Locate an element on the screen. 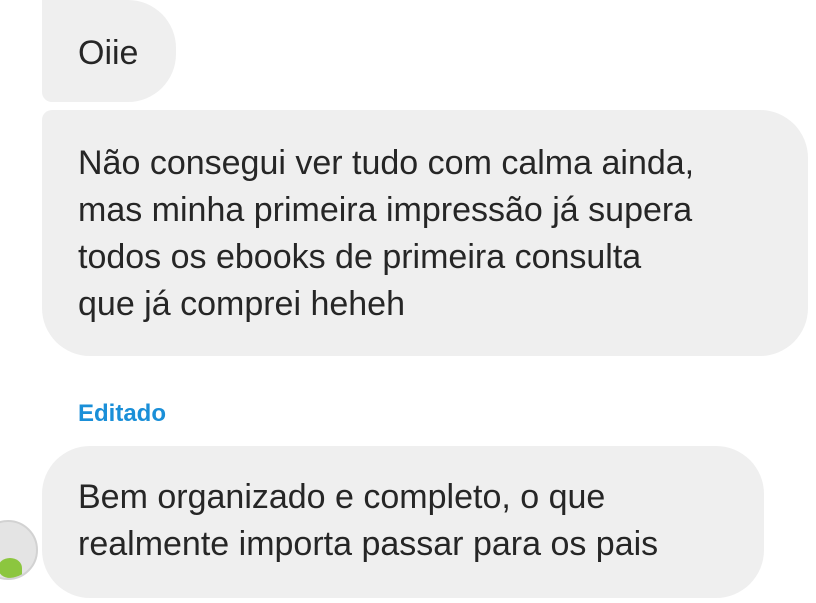 This screenshot has width=816, height=603. message-text: todos os ebooks de primeira consulta is located at coordinates (360, 257).